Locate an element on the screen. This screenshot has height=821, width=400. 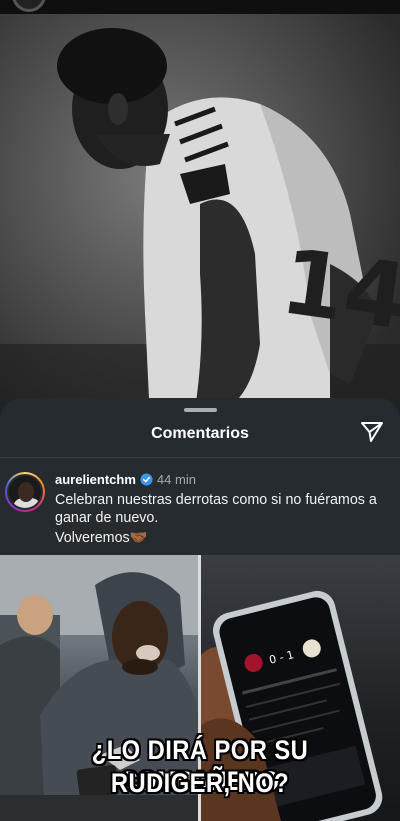
top-status-strip is located at coordinates (200, 7).